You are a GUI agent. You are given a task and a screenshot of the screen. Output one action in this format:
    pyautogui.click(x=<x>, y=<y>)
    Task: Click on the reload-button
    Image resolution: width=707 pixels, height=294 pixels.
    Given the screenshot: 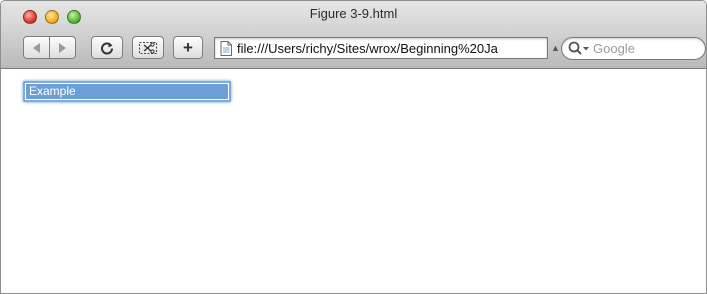 What is the action you would take?
    pyautogui.click(x=107, y=47)
    